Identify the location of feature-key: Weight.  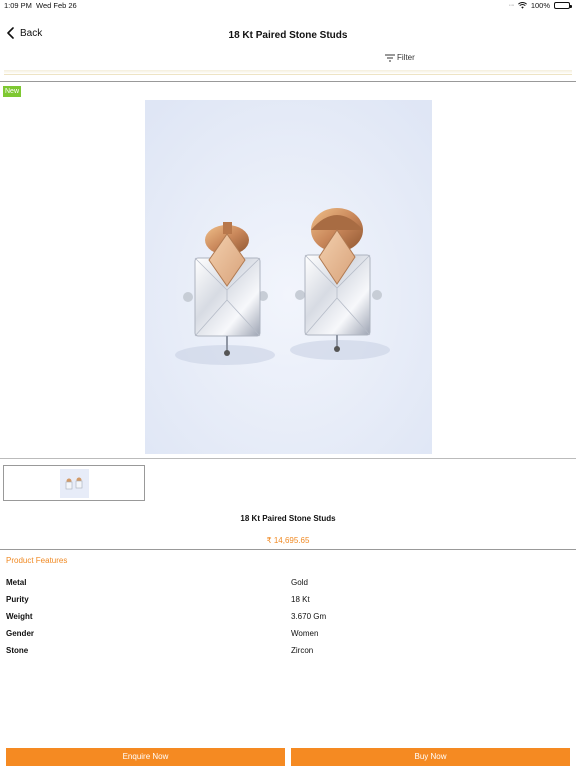
(19, 616).